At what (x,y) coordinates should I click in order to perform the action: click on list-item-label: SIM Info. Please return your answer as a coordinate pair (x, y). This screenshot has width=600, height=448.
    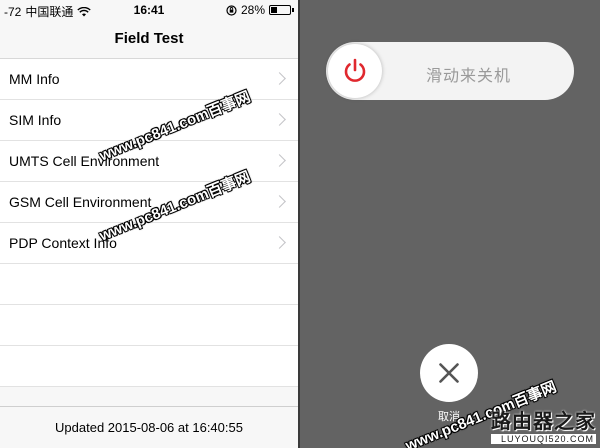
    Looking at the image, I should click on (35, 120).